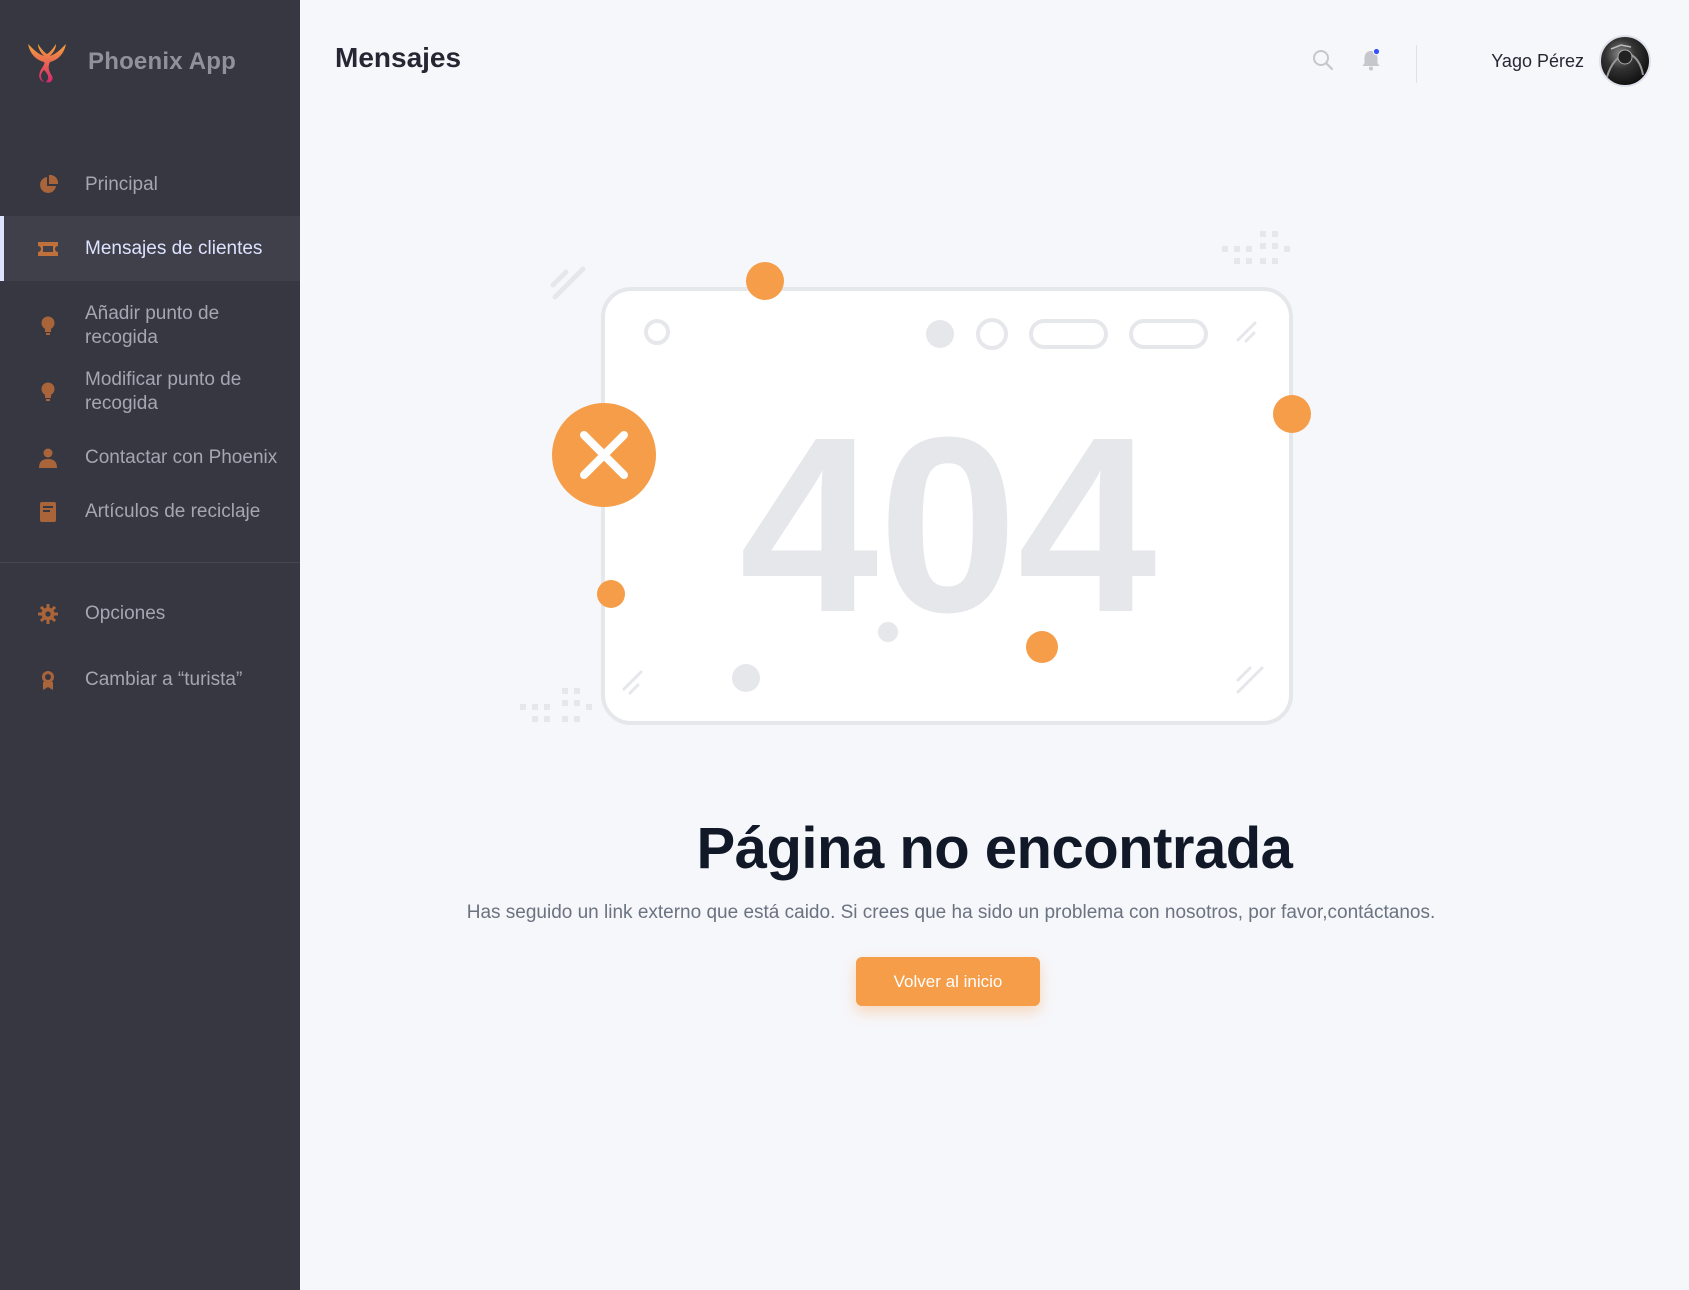 This screenshot has width=1689, height=1290. What do you see at coordinates (948, 981) in the screenshot?
I see `back-home-button: Volver al inicio` at bounding box center [948, 981].